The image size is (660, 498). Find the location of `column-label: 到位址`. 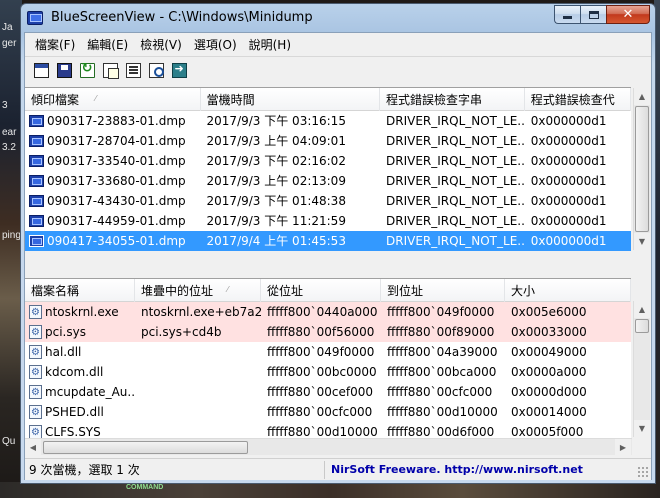

column-label: 到位址 is located at coordinates (405, 291).